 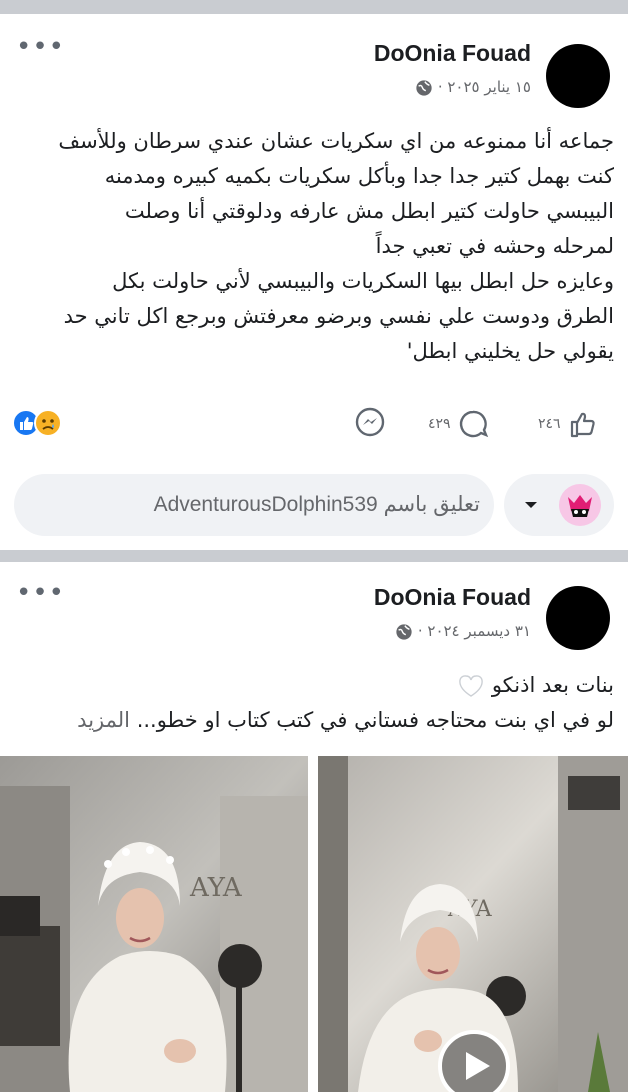 What do you see at coordinates (314, 424) in the screenshot?
I see `post-actions: ٤٢٩ ٢٤٦` at bounding box center [314, 424].